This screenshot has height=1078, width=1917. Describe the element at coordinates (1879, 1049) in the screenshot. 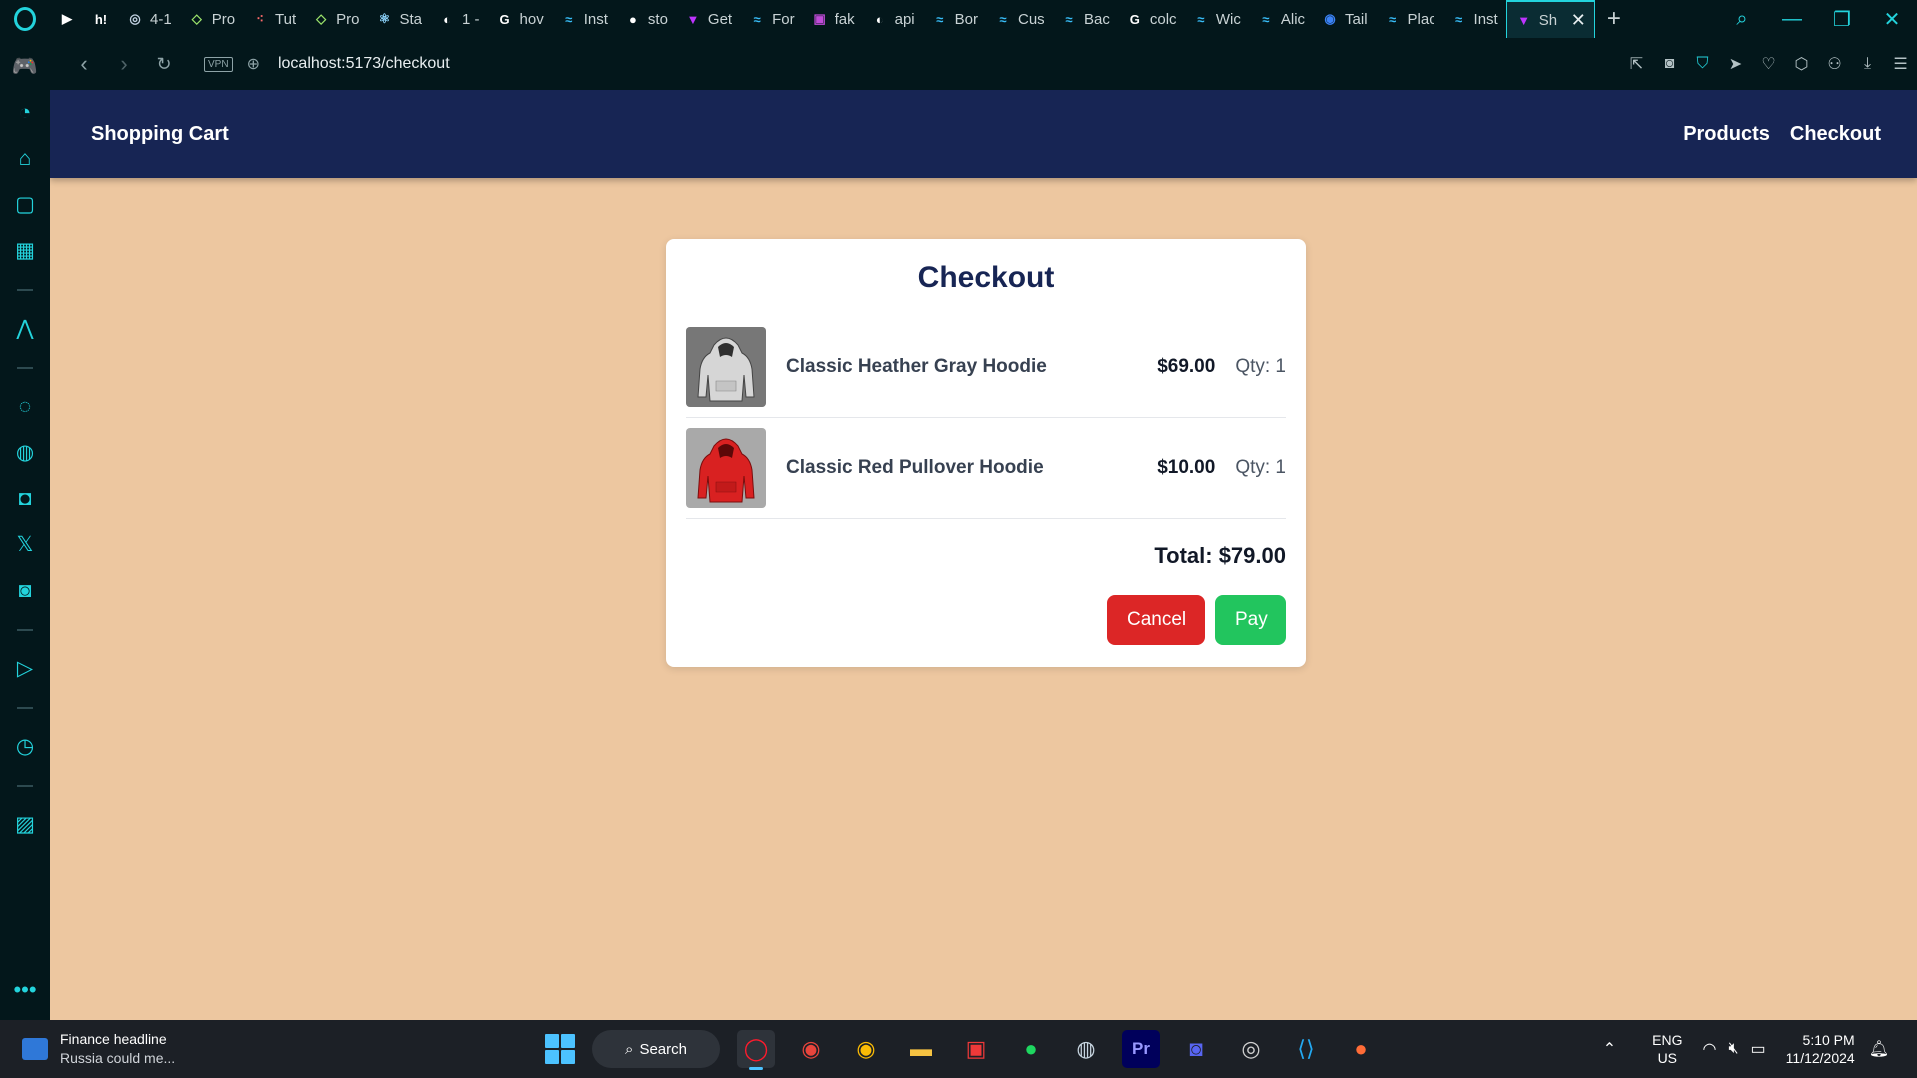

I see `notification-icon: 🔔︎` at that location.